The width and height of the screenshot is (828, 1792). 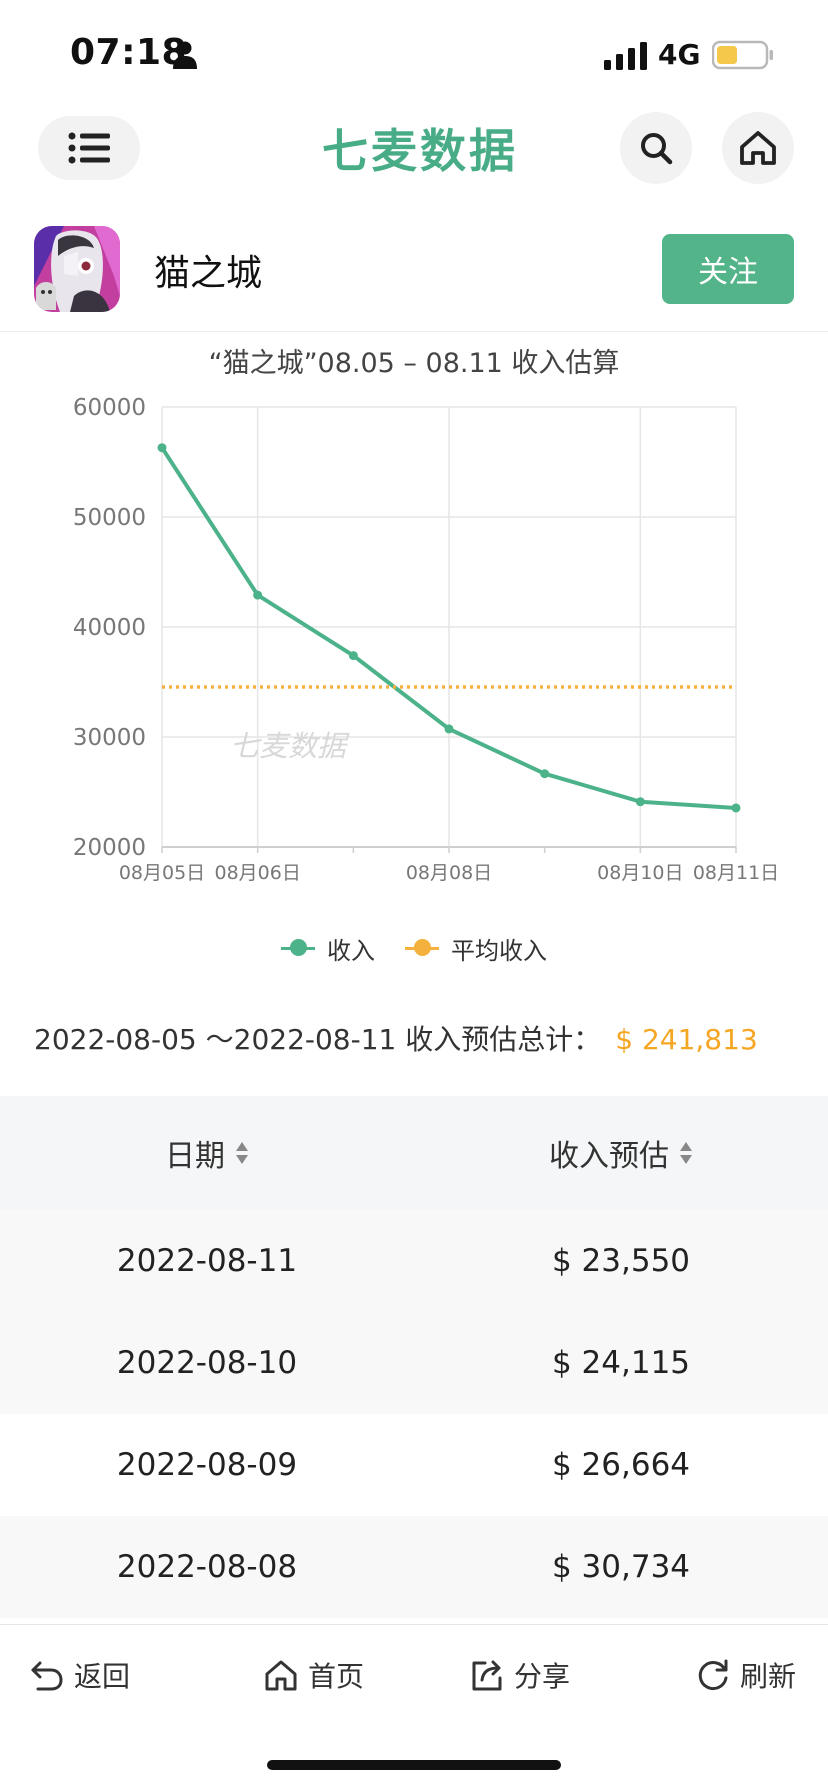 What do you see at coordinates (640, 873) in the screenshot?
I see `x-tick-label: 08月10日` at bounding box center [640, 873].